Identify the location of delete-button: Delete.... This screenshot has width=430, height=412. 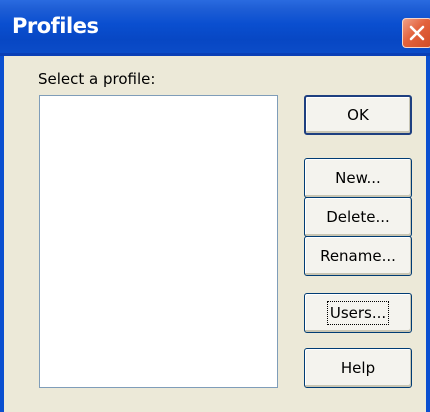
(358, 217).